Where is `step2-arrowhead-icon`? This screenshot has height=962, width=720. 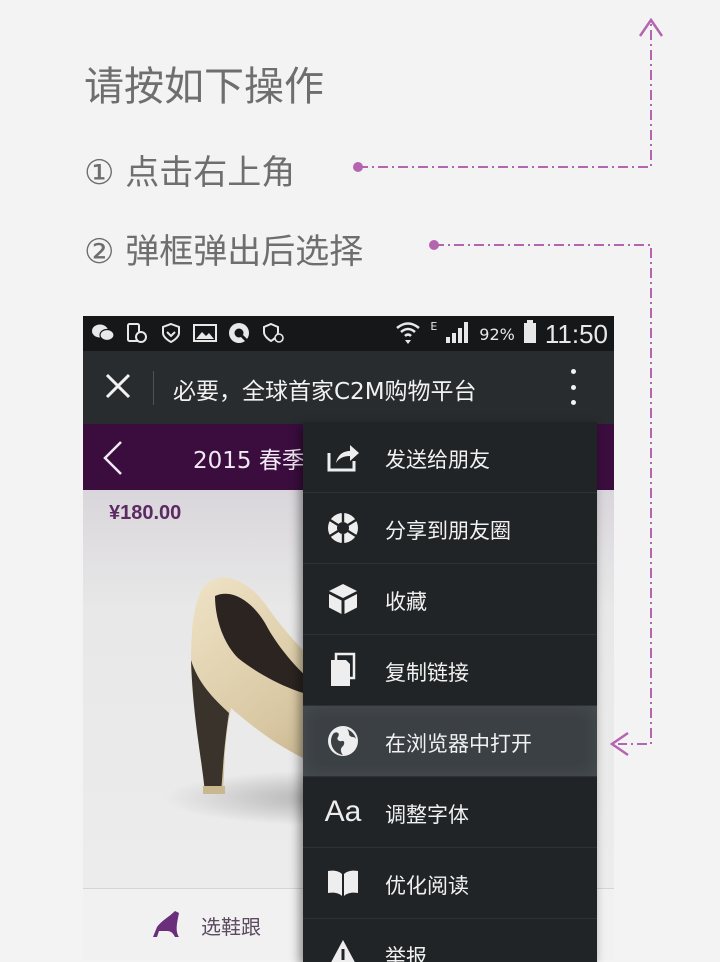 step2-arrowhead-icon is located at coordinates (619, 744).